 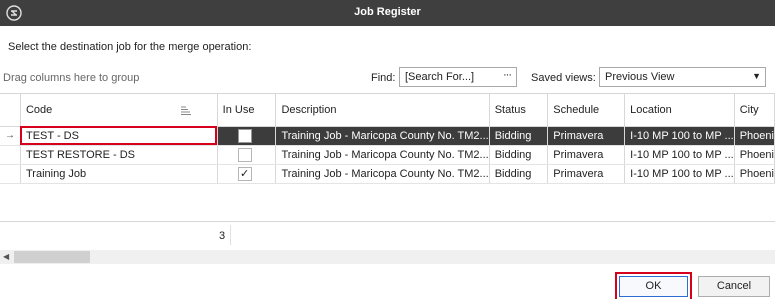 What do you see at coordinates (230, 235) in the screenshot?
I see `footer-divider` at bounding box center [230, 235].